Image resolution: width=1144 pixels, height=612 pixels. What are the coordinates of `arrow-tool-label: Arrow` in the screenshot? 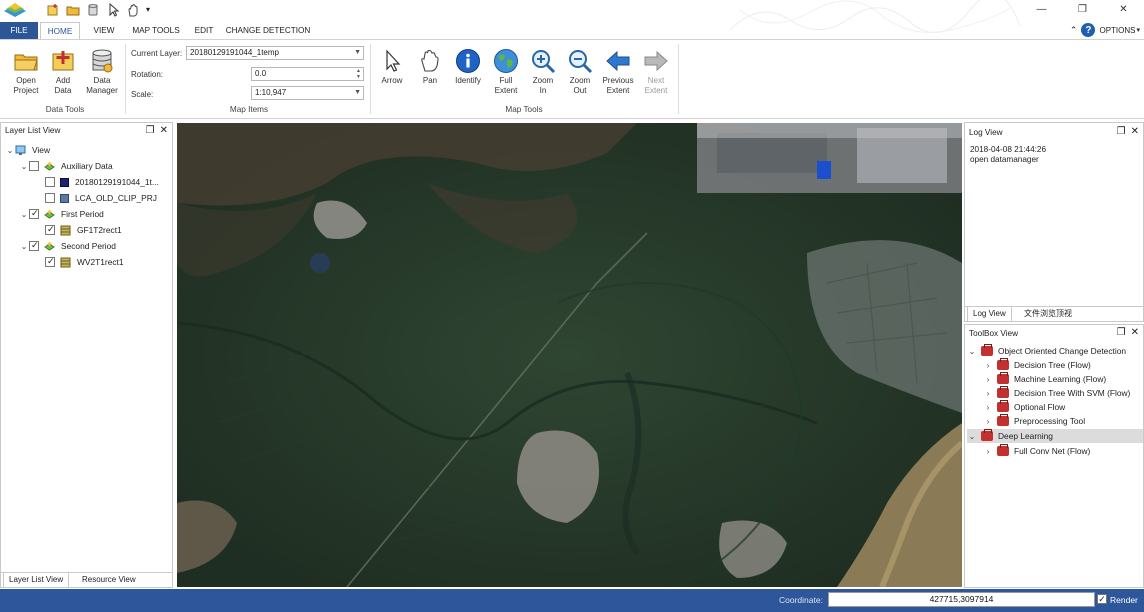 It's located at (392, 80).